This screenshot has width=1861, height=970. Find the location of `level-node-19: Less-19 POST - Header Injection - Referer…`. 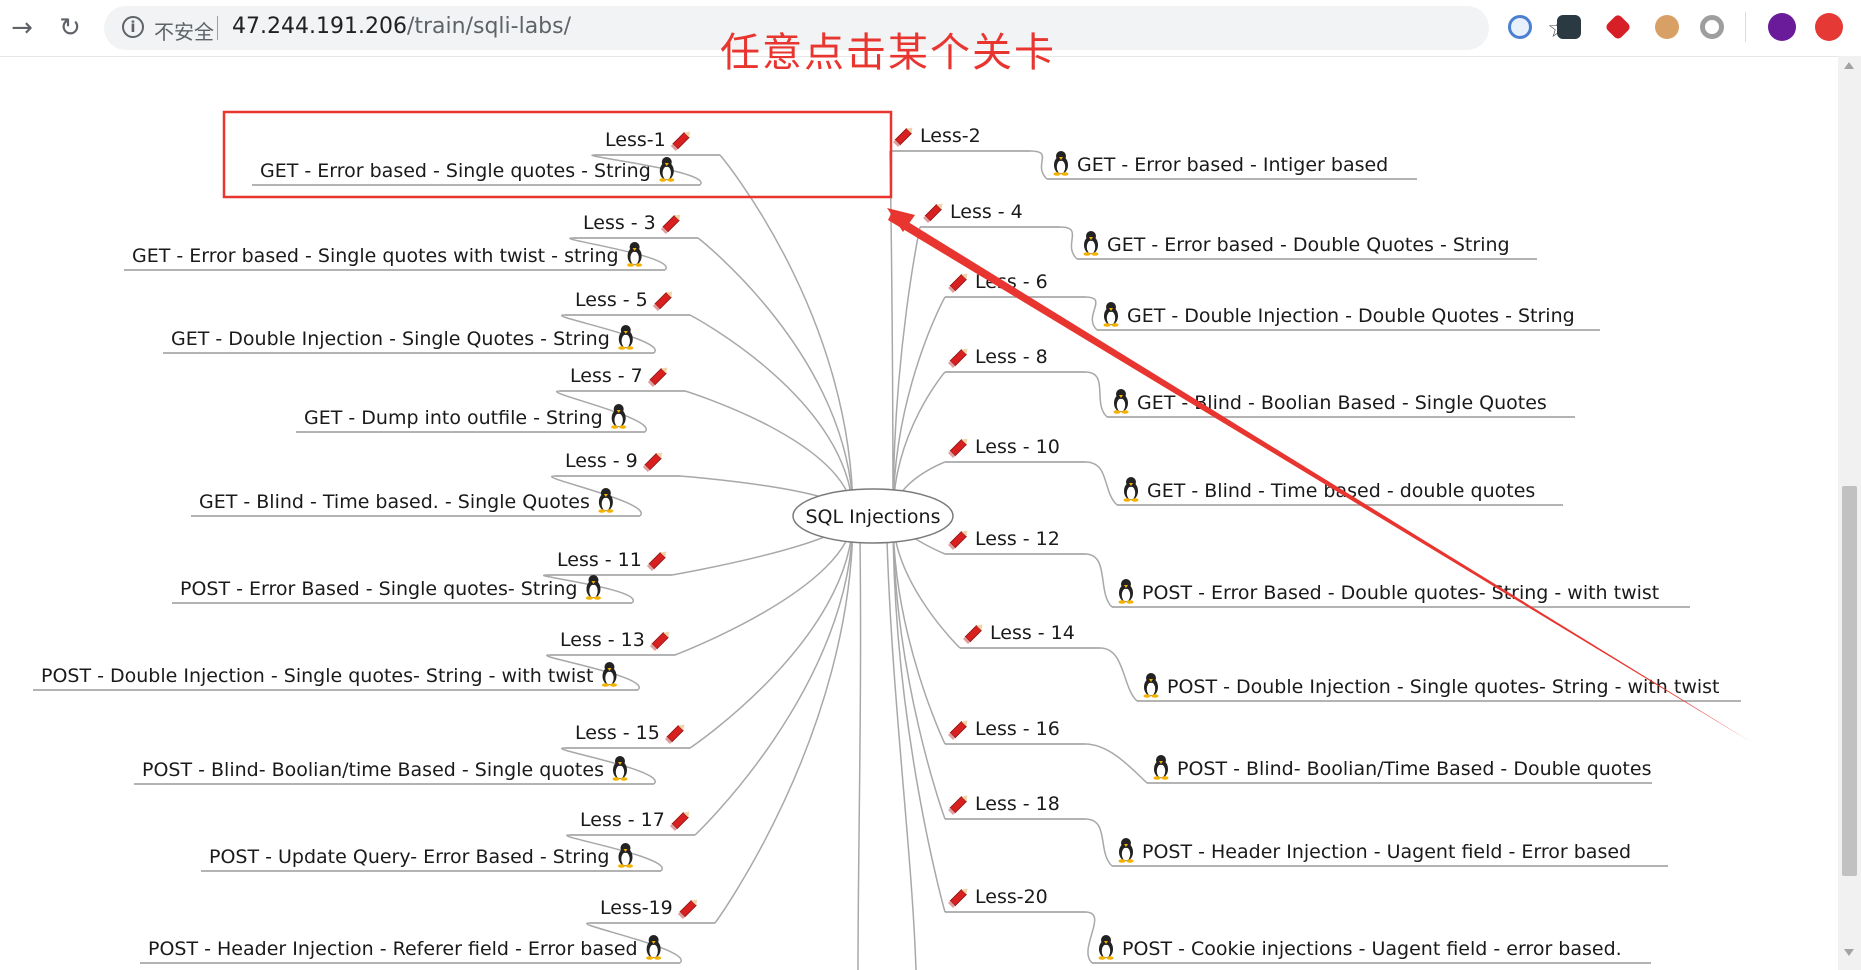

level-node-19: Less-19 POST - Header Injection - Referer… is located at coordinates (427, 930).